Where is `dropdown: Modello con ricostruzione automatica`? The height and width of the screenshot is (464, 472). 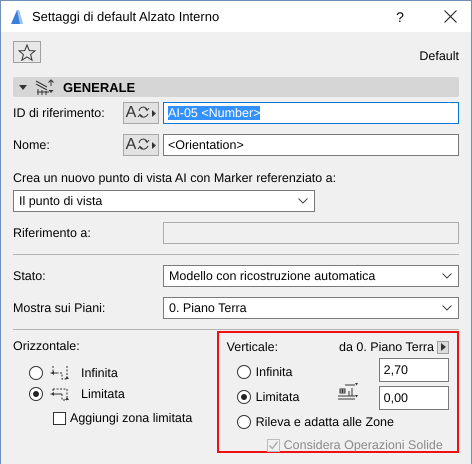 dropdown: Modello con ricostruzione automatica is located at coordinates (311, 276).